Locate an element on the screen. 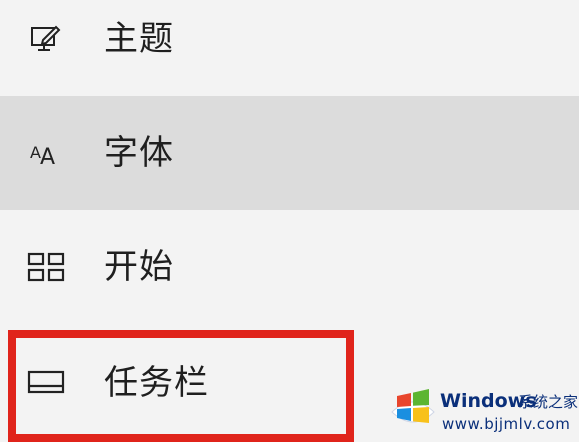 This screenshot has width=579, height=442. nav-item-label: 字体 is located at coordinates (139, 153).